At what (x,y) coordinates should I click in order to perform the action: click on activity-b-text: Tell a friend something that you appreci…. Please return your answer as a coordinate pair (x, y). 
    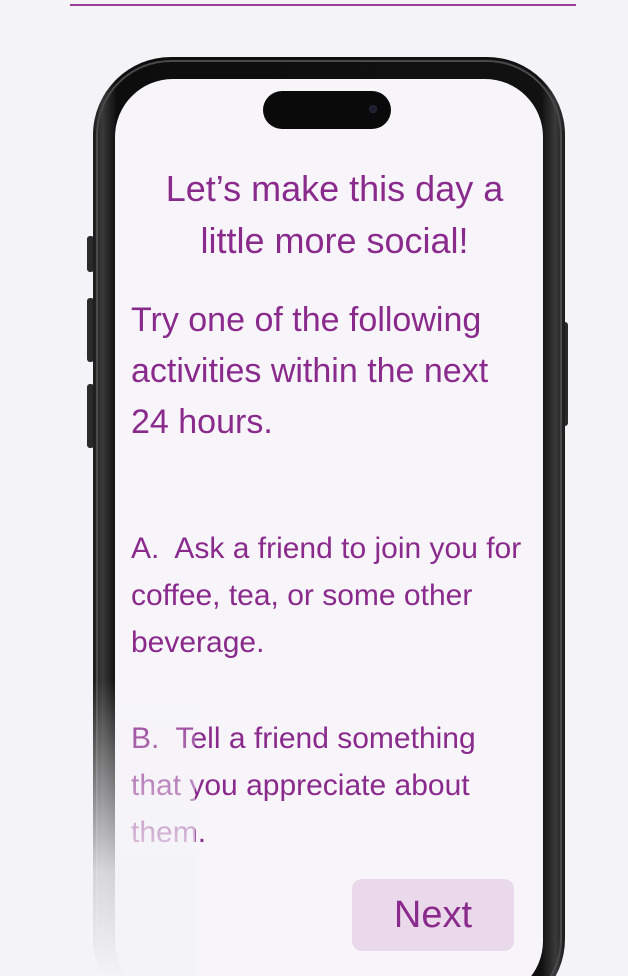
    Looking at the image, I should click on (303, 785).